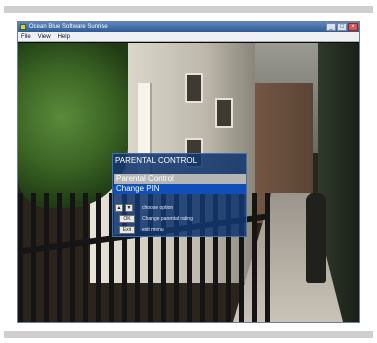  I want to click on ok-key-icon: OK, so click(127, 219).